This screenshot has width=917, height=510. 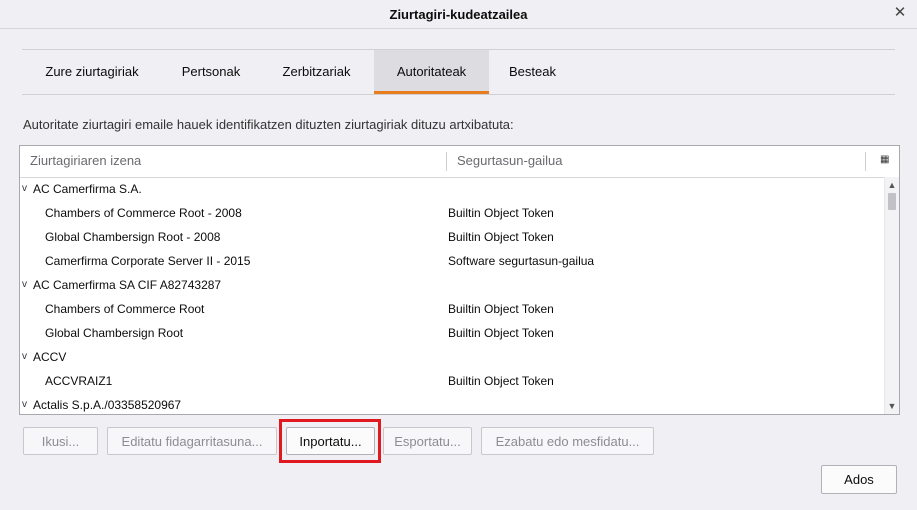 I want to click on tab-authorities: Autoritateak, so click(x=431, y=72).